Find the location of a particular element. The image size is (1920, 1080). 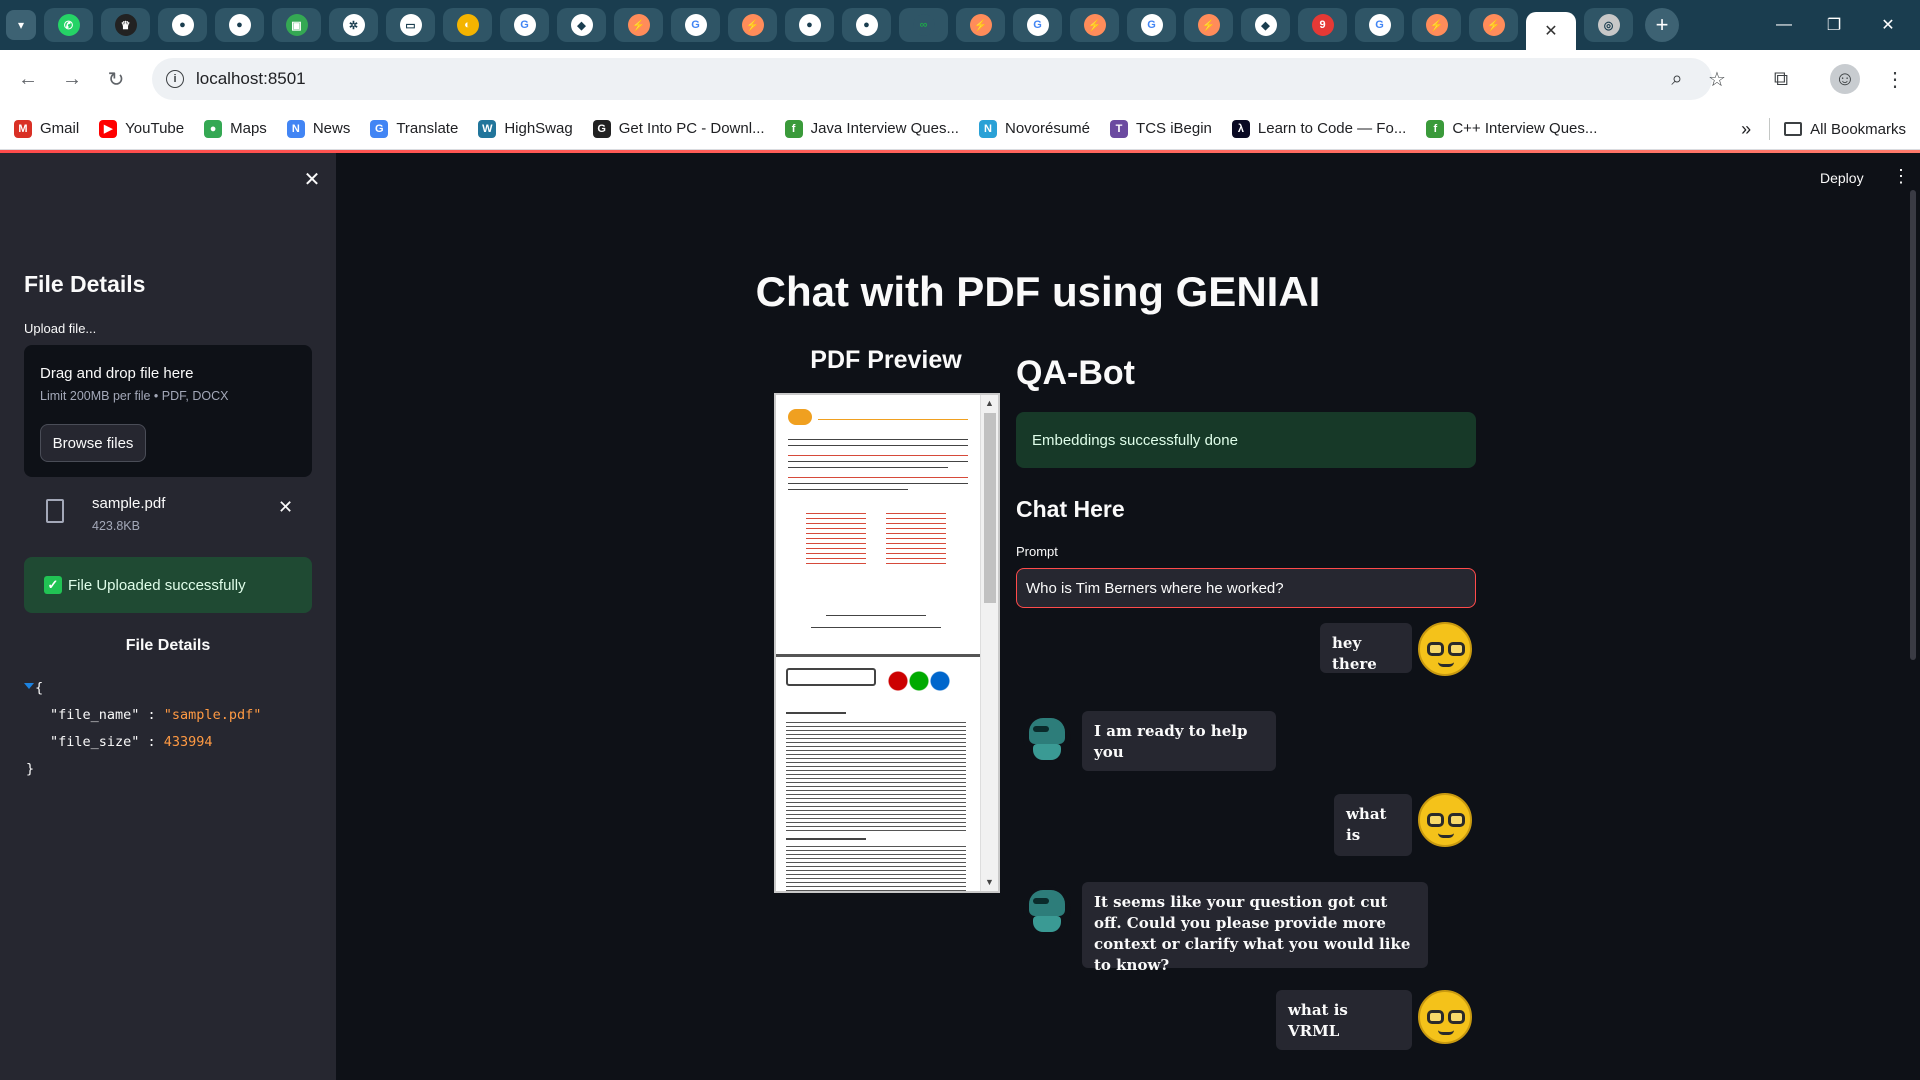

back-icon: ← is located at coordinates (28, 79).